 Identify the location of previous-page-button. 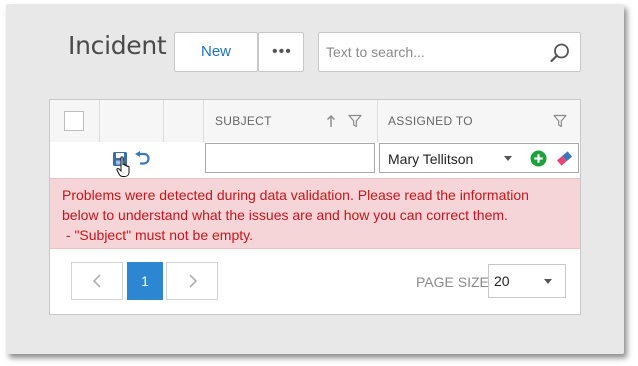
(97, 281).